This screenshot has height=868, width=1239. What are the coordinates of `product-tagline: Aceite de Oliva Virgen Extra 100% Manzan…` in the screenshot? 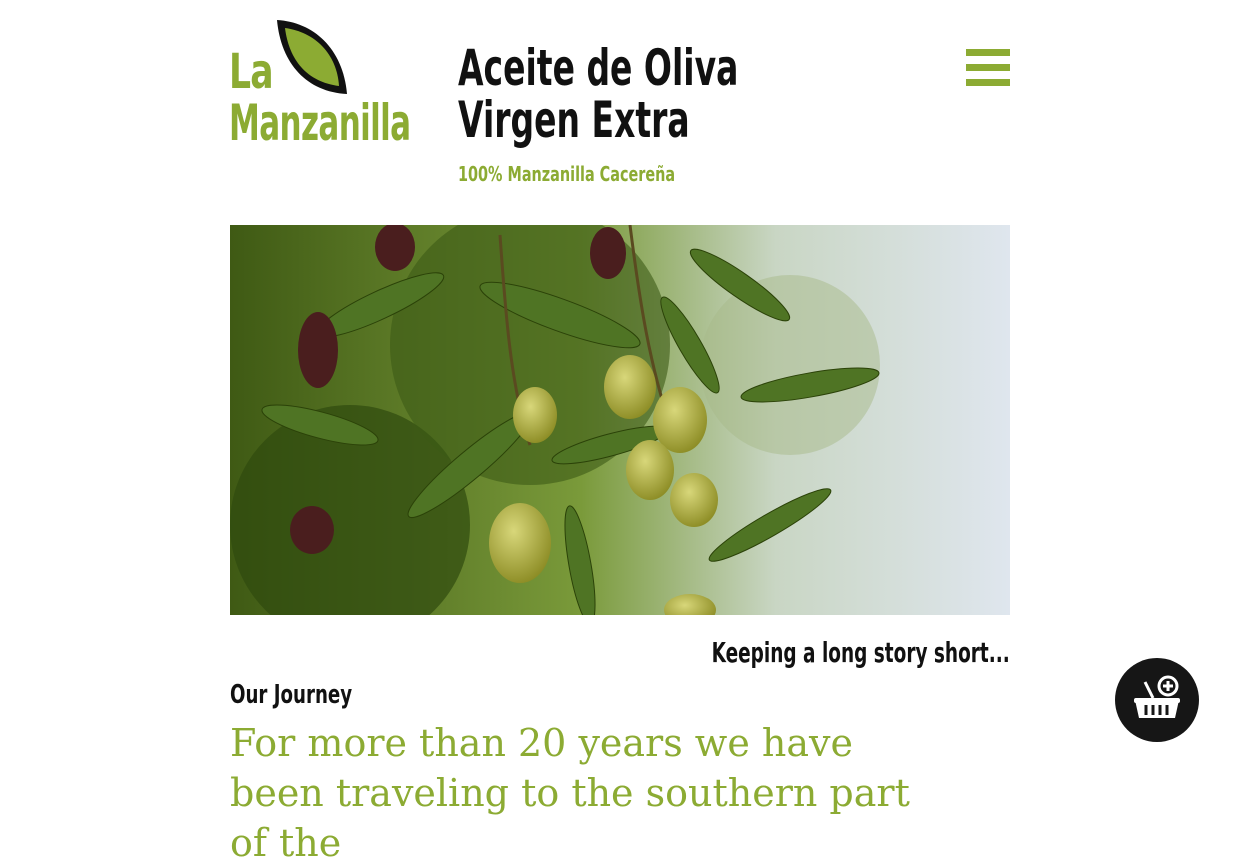 It's located at (670, 112).